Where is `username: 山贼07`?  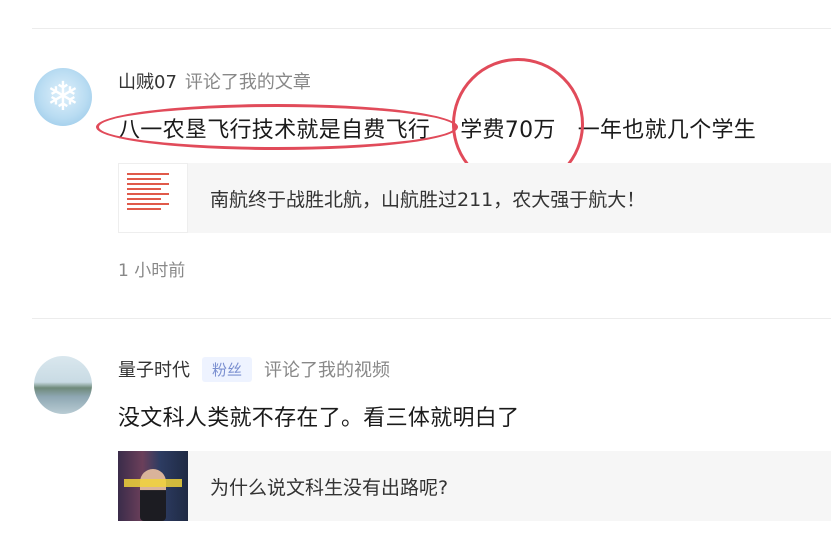
username: 山贼07 is located at coordinates (147, 81).